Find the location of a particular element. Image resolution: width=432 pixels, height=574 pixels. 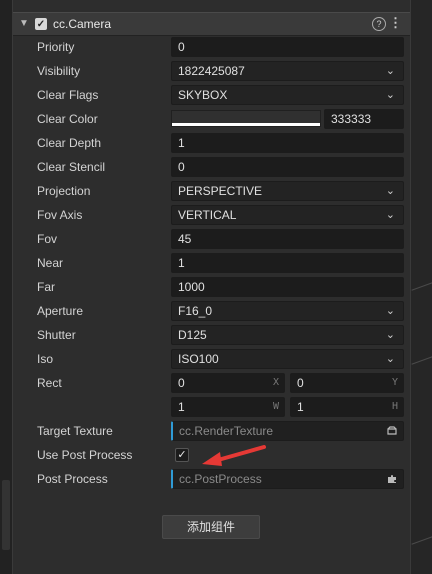

target-texture-asset-field: cc.RenderTexture is located at coordinates (287, 431).